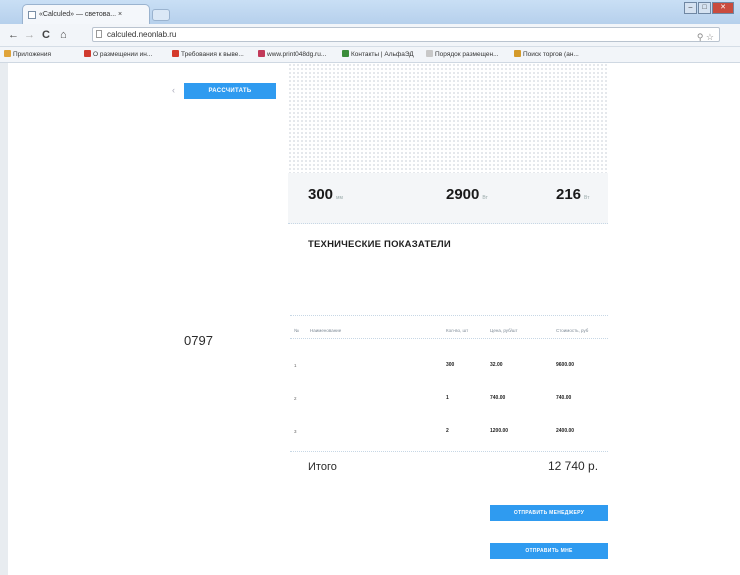  What do you see at coordinates (295, 398) in the screenshot?
I see `row-number: 2` at bounding box center [295, 398].